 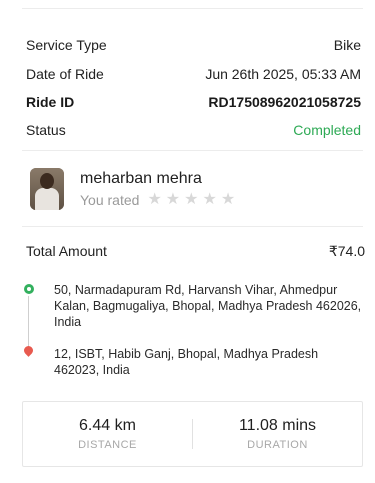 I want to click on ride-id-row: Ride ID RD17508962021058725, so click(x=193, y=102).